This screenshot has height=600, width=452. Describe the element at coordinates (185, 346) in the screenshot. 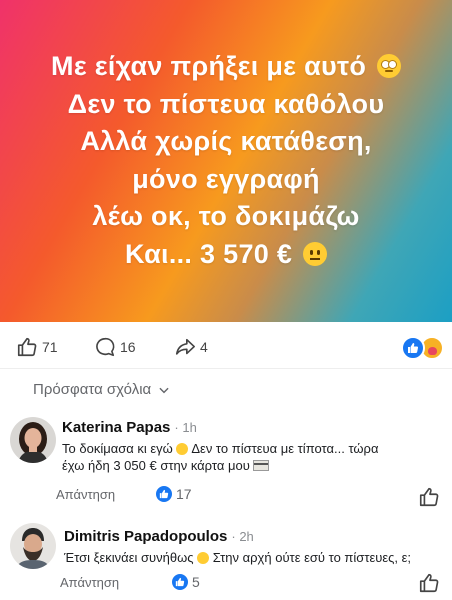

I see `share-arrow-icon` at that location.